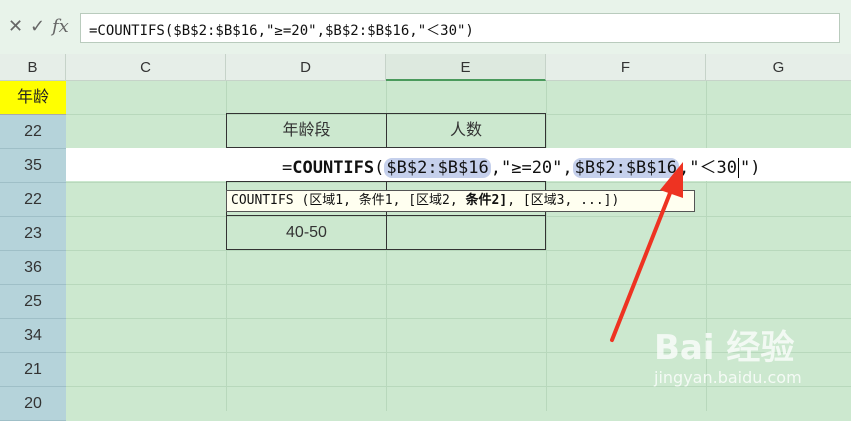 The width and height of the screenshot is (851, 421). I want to click on baidu-watermark: Bai 经验 jingyan.baidu.com, so click(740, 355).